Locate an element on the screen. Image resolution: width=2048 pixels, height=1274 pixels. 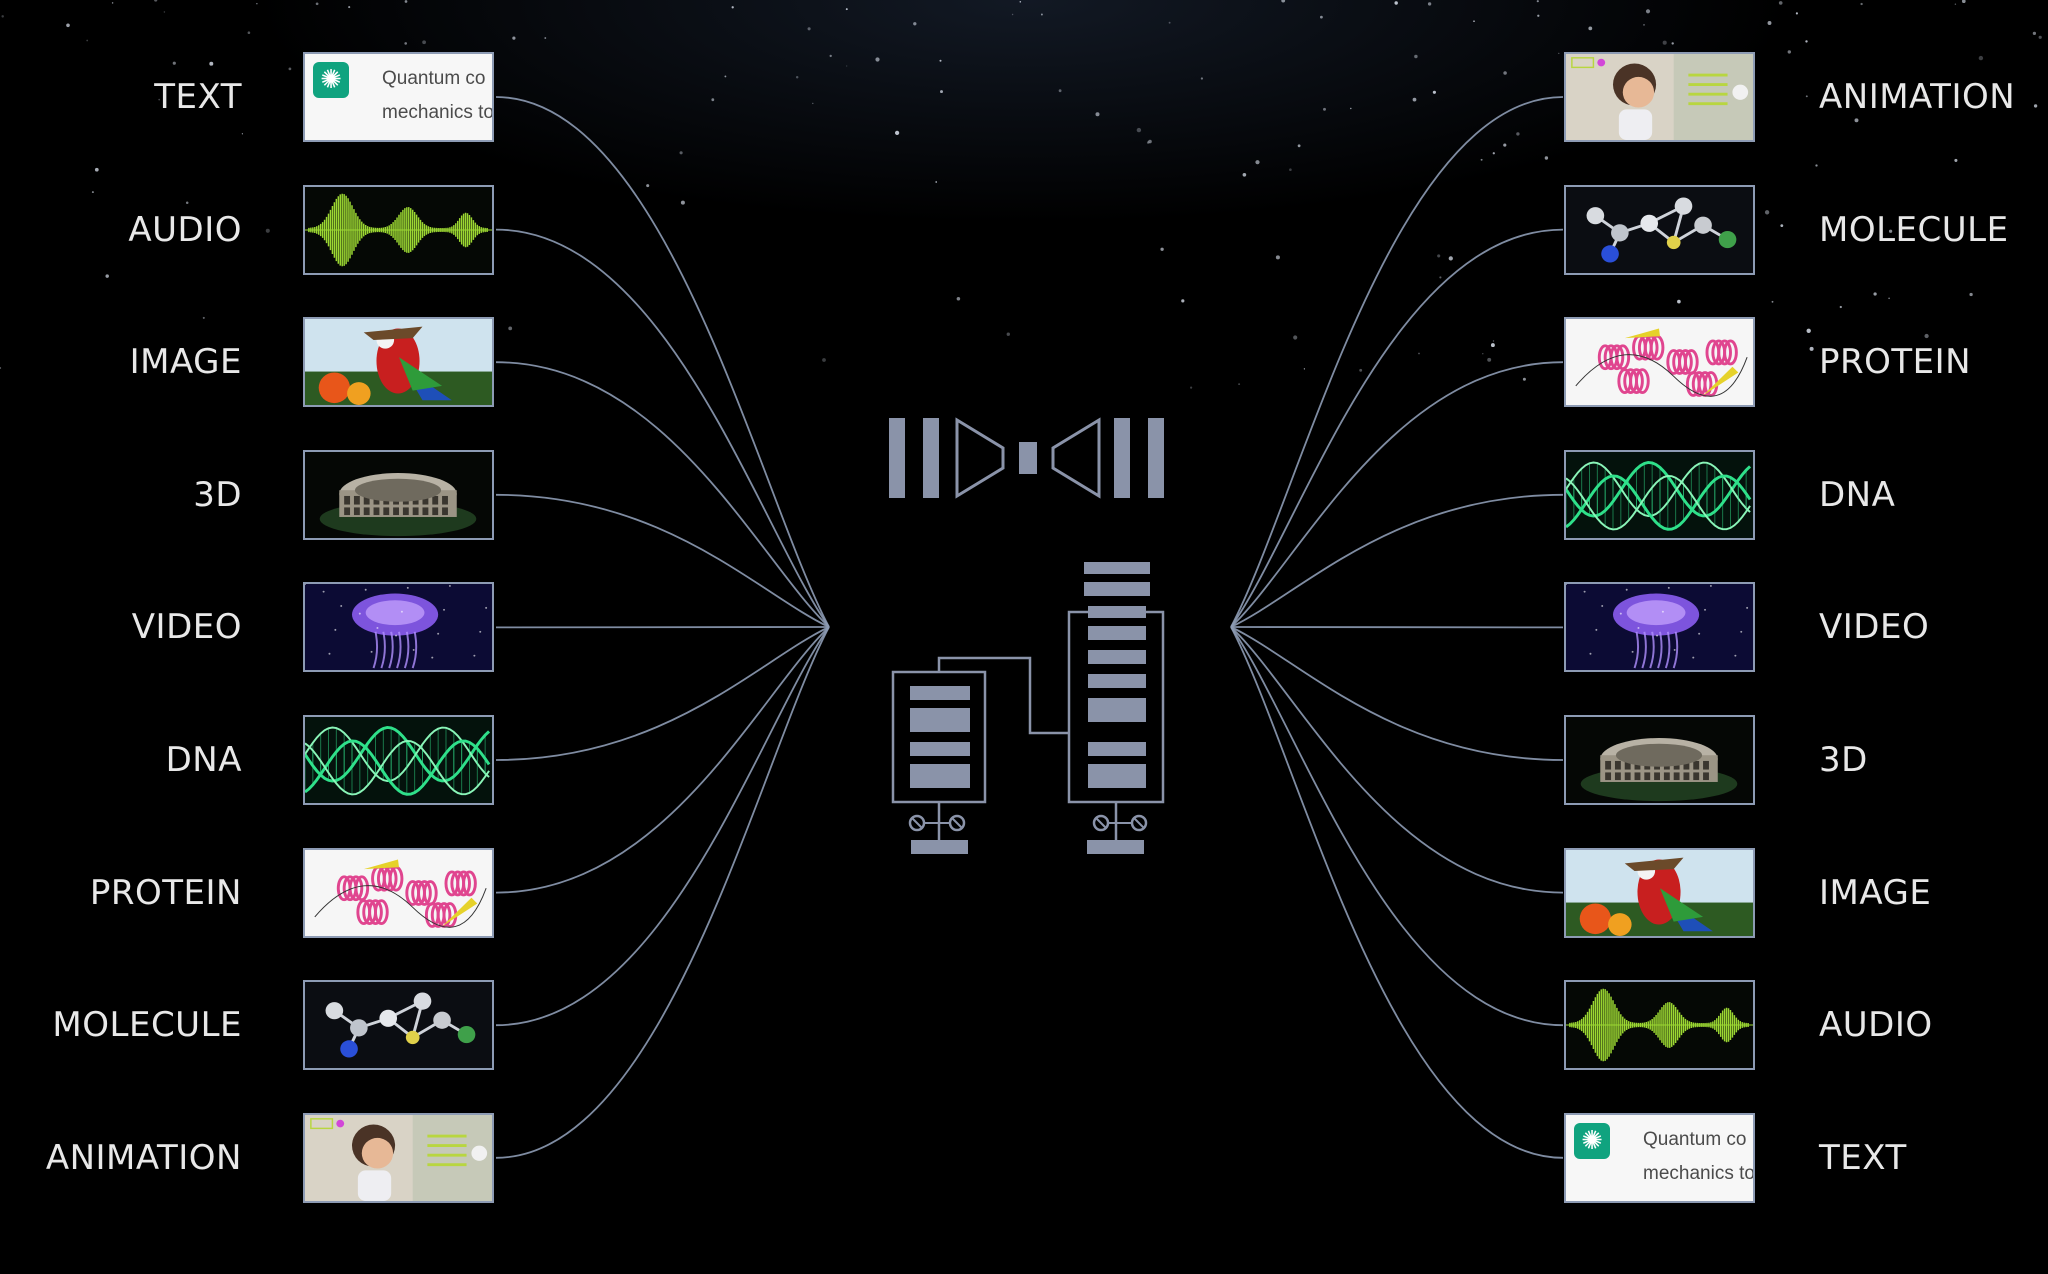
input-video-label: VIDEO is located at coordinates (186, 627).